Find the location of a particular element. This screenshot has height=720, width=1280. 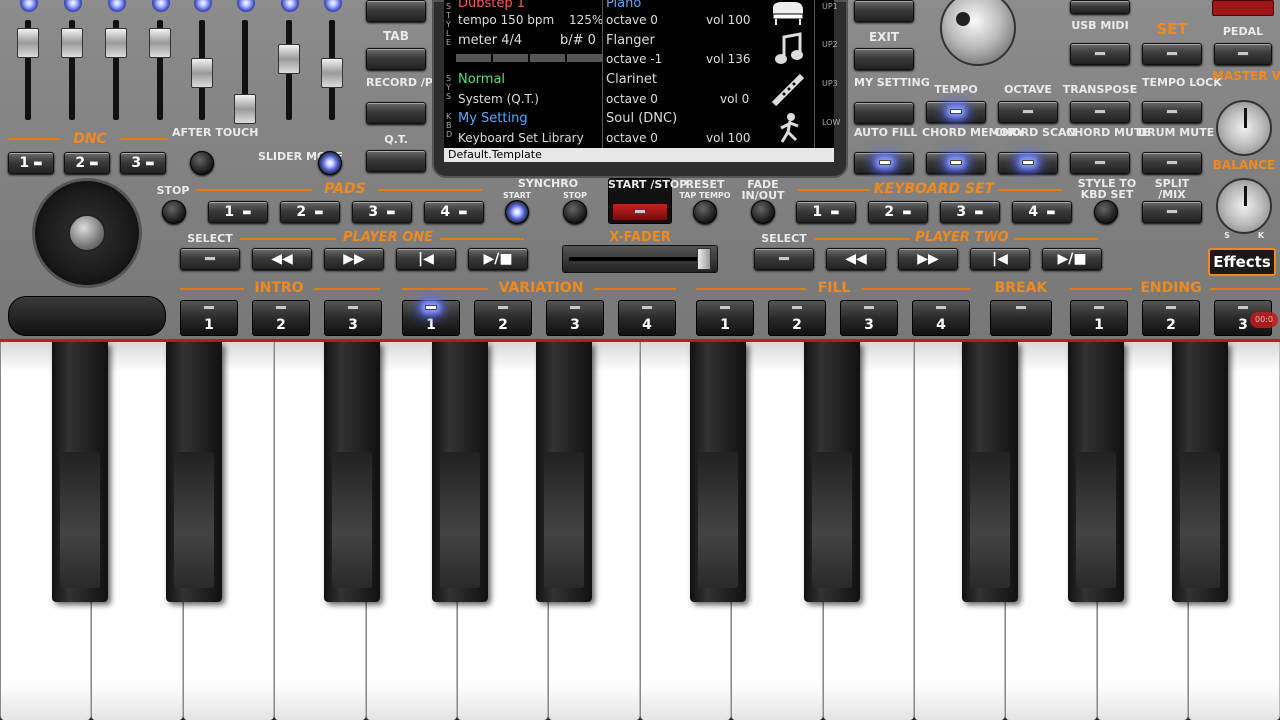

data-dial is located at coordinates (978, 33).